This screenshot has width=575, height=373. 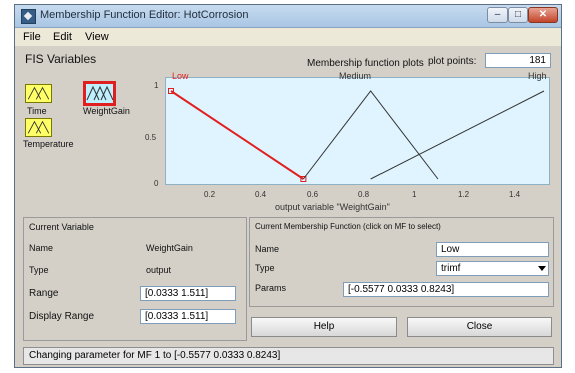 I want to click on mf-name-label: Name, so click(x=267, y=249).